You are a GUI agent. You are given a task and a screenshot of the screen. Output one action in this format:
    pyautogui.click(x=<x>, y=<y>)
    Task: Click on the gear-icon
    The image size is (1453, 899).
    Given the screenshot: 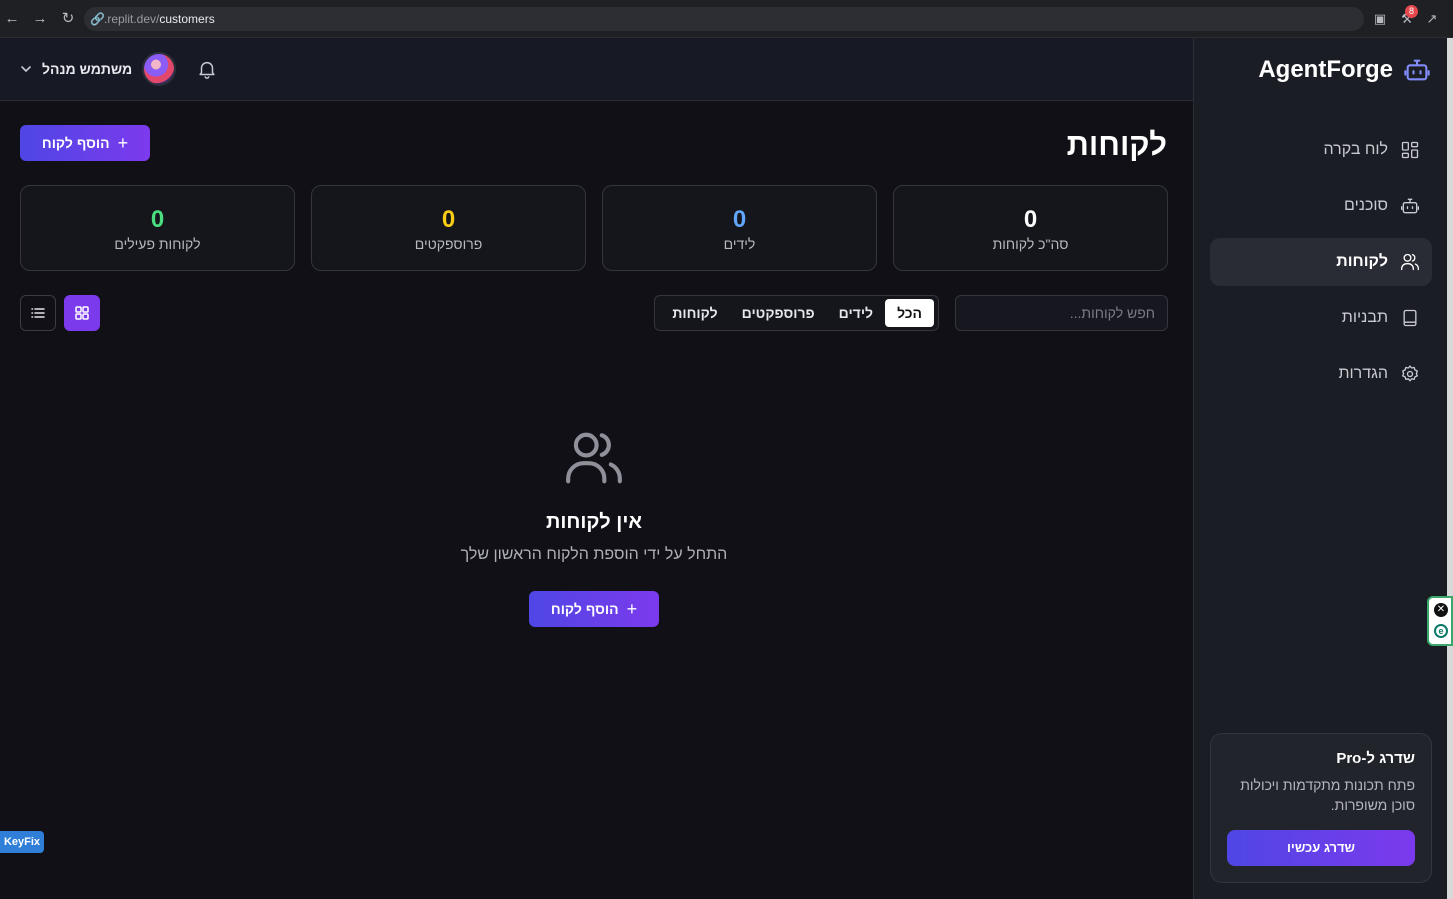 What is the action you would take?
    pyautogui.click(x=1410, y=373)
    